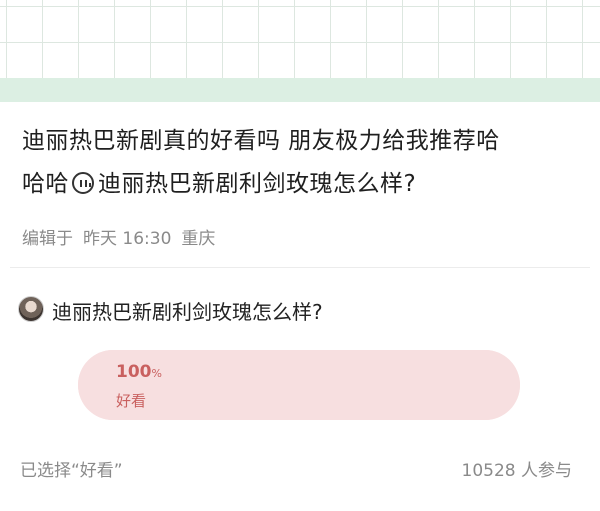 The image size is (600, 511). Describe the element at coordinates (83, 183) in the screenshot. I see `speech-bubble-emoji-icon` at that location.